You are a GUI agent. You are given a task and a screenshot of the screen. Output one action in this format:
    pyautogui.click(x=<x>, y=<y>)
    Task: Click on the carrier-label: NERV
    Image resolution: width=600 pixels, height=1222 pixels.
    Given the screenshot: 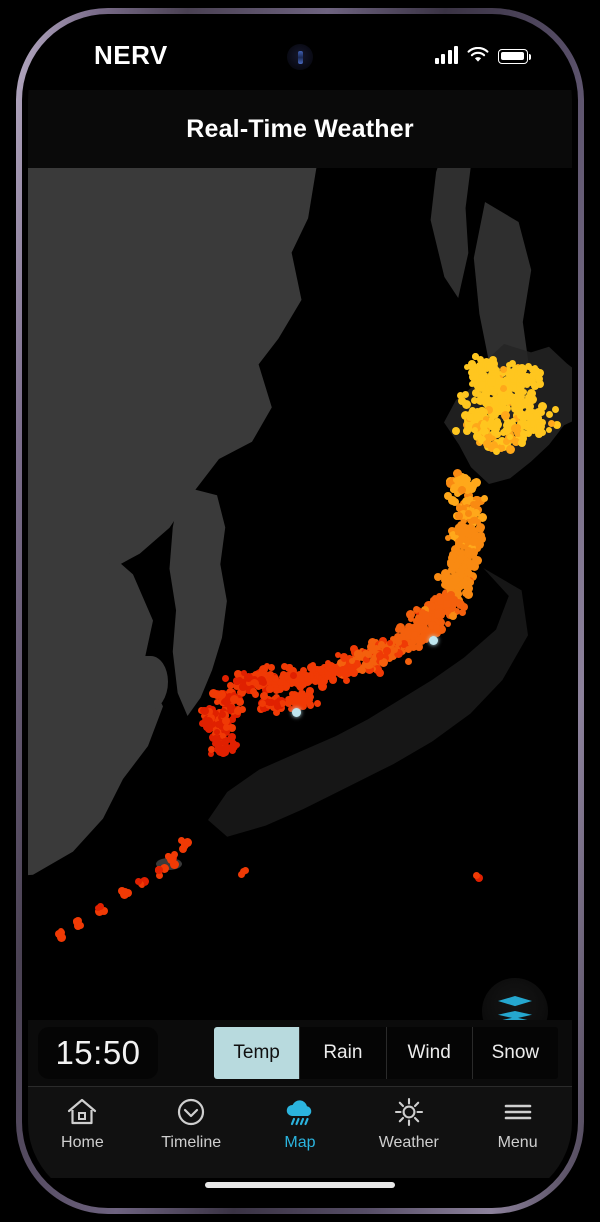 What is the action you would take?
    pyautogui.click(x=131, y=55)
    